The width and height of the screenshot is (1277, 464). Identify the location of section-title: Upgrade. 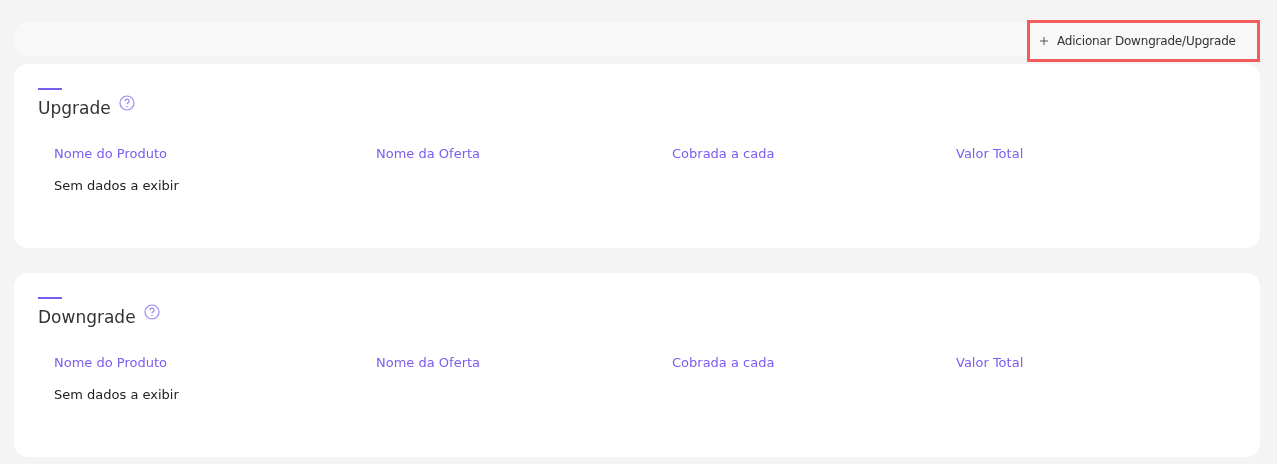
(74, 108).